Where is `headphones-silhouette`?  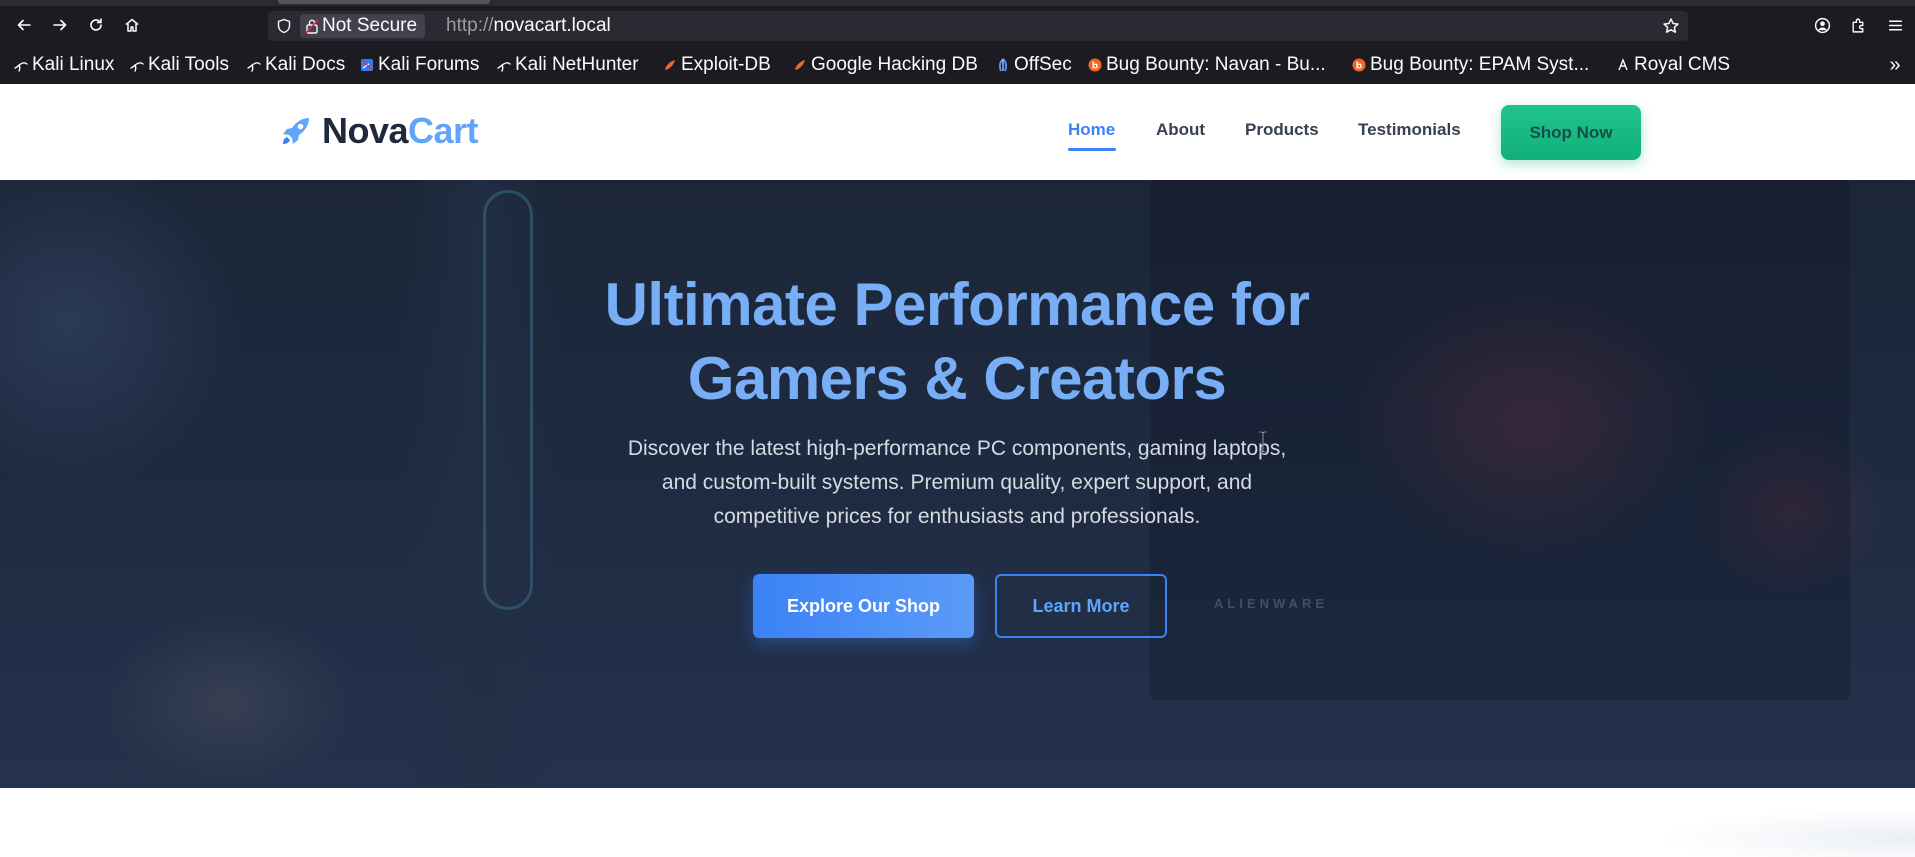 headphones-silhouette is located at coordinates (230, 699).